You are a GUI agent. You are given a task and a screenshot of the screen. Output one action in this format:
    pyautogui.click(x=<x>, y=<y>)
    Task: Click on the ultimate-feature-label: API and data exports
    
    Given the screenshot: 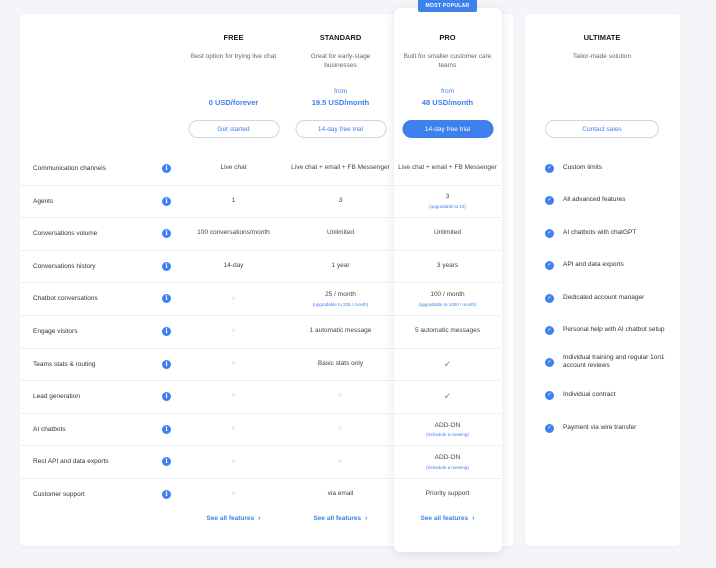 What is the action you would take?
    pyautogui.click(x=593, y=264)
    